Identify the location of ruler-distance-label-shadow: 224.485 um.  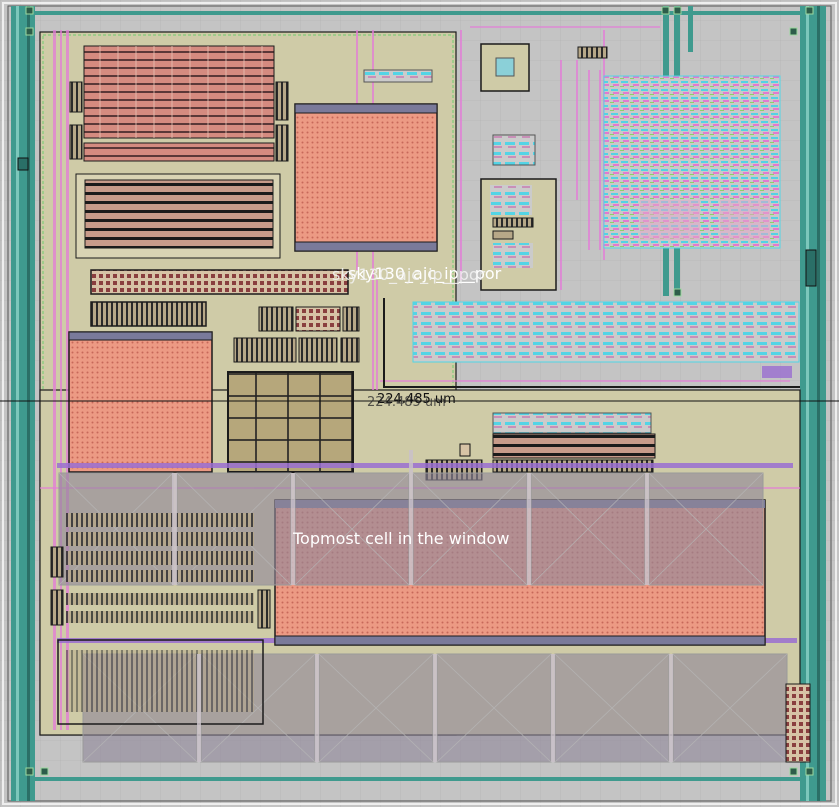
(406, 402).